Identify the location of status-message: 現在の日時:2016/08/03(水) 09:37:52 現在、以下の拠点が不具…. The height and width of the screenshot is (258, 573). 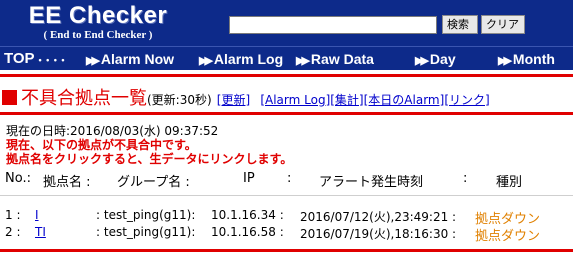
(149, 145).